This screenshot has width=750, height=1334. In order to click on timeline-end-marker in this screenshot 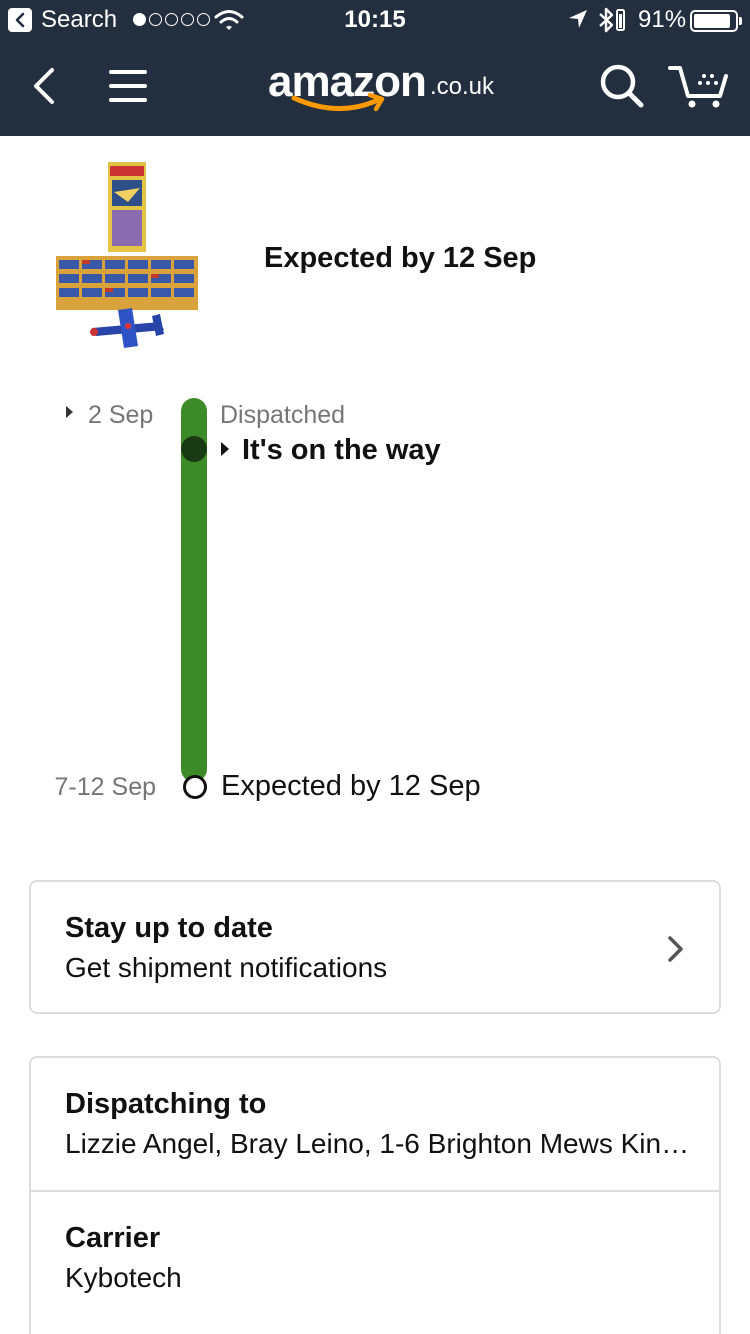, I will do `click(195, 787)`.